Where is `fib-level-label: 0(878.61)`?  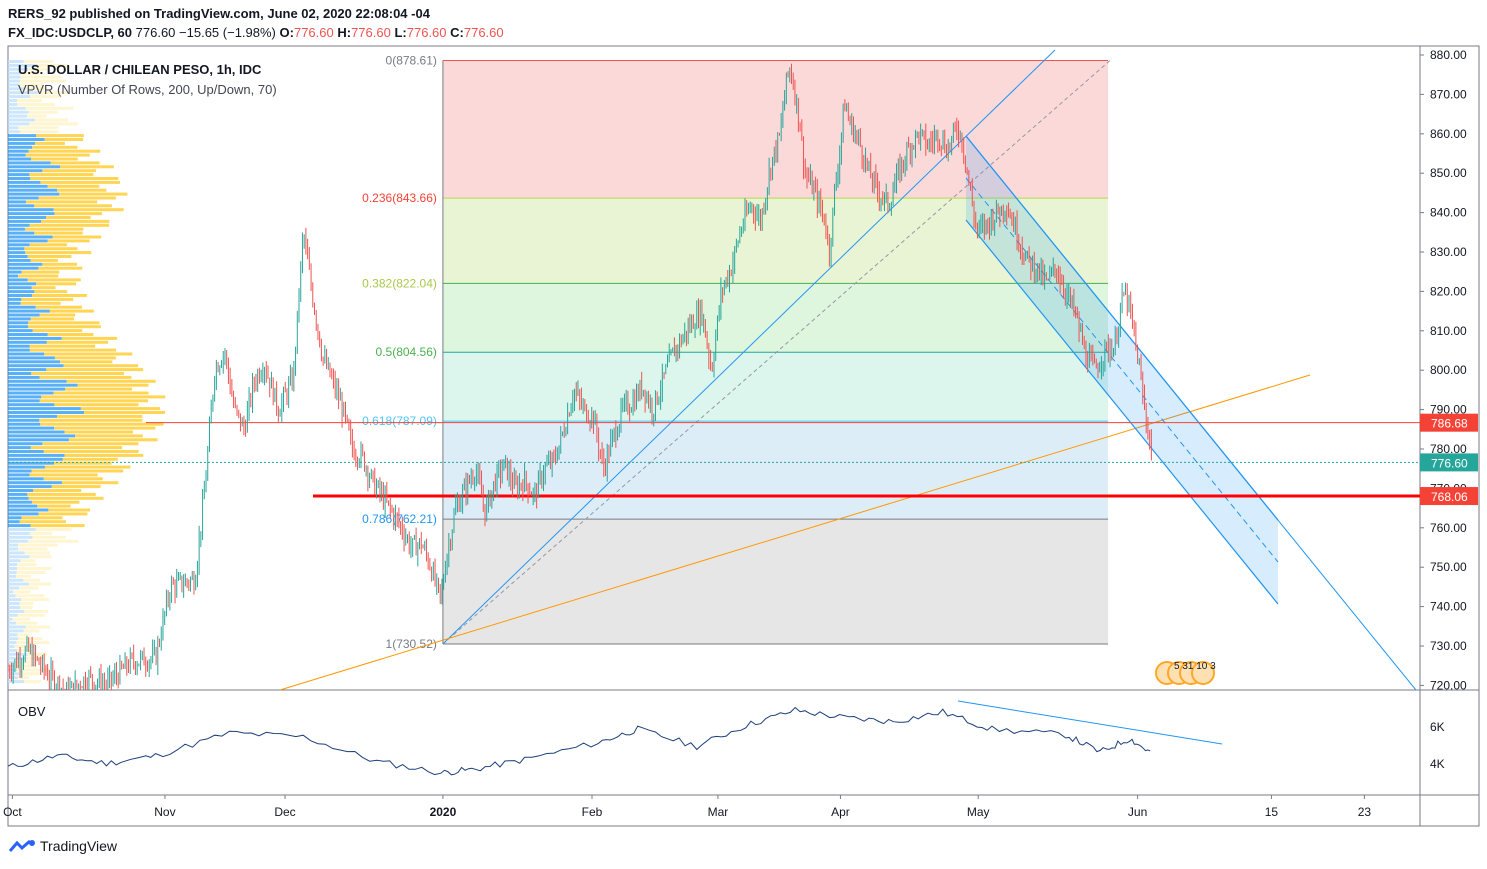
fib-level-label: 0(878.61) is located at coordinates (411, 60).